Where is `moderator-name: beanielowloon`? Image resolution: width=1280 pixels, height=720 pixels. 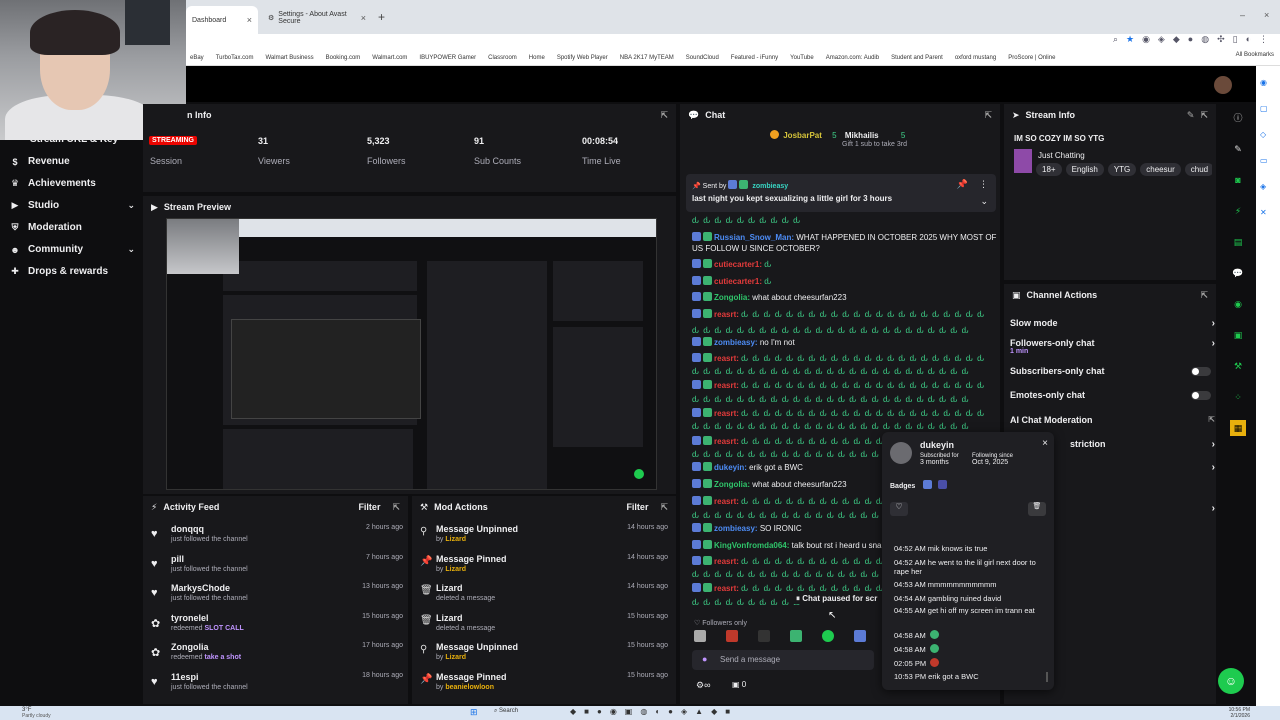 moderator-name: beanielowloon is located at coordinates (469, 687).